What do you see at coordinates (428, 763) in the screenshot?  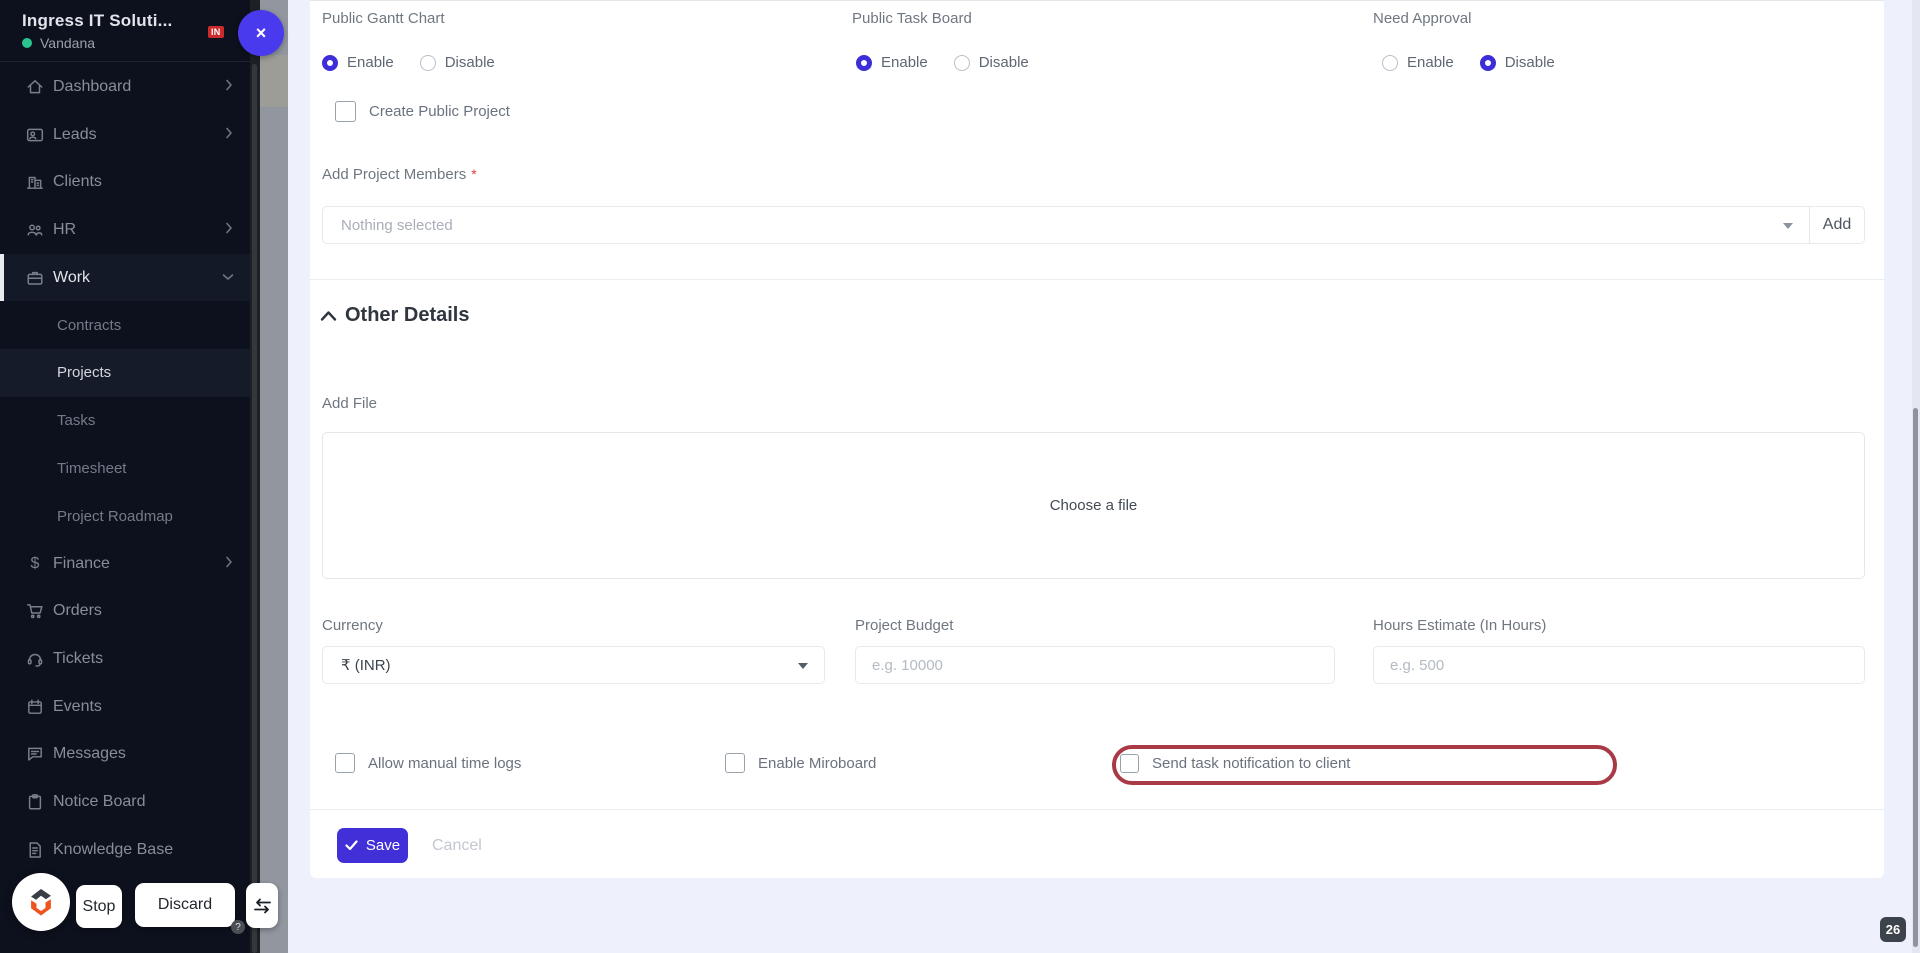 I see `allow-manual-time-logs-checkbox: Allow manual time logs` at bounding box center [428, 763].